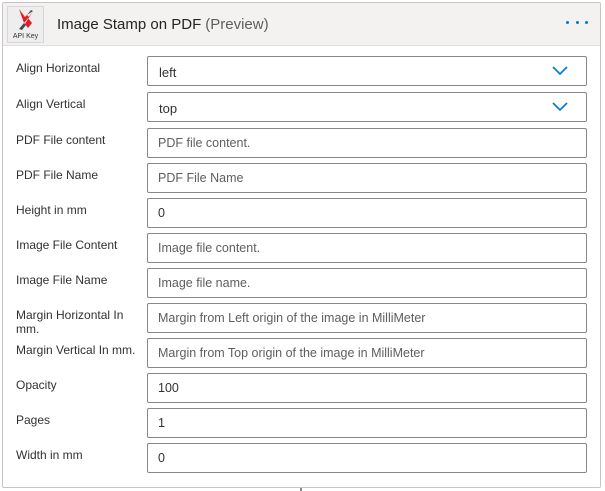 This screenshot has height=491, width=605. I want to click on pages-label: Pages, so click(33, 420).